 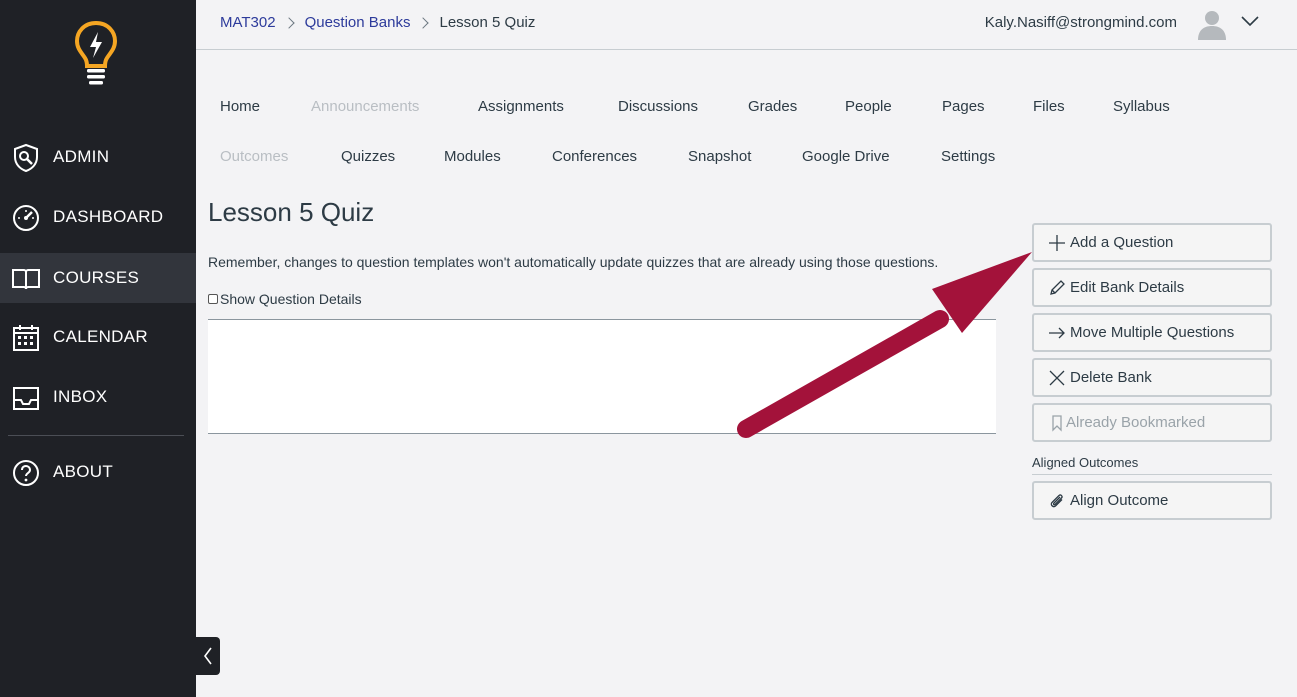 What do you see at coordinates (1085, 462) in the screenshot?
I see `aligned-outcomes-heading: Aligned Outcomes` at bounding box center [1085, 462].